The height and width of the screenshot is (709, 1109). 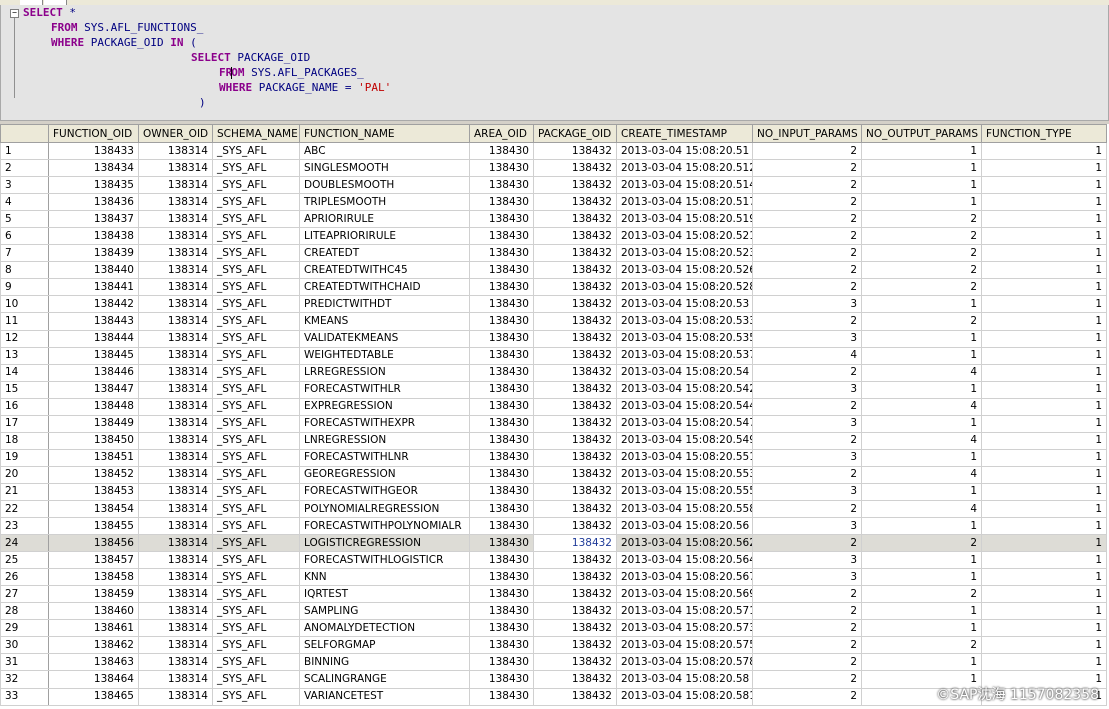 I want to click on table-cell: 2013-03-04 15:08:20.523, so click(x=684, y=253).